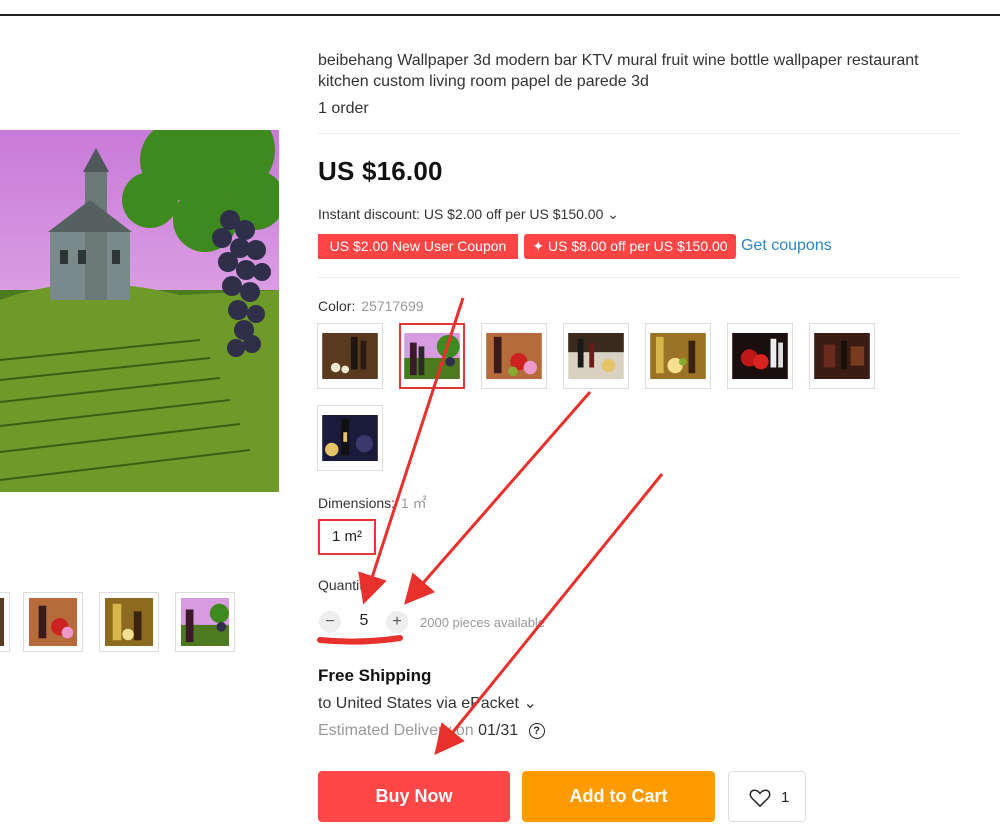 The image size is (1000, 833). What do you see at coordinates (364, 621) in the screenshot?
I see `quantity-input: 5` at bounding box center [364, 621].